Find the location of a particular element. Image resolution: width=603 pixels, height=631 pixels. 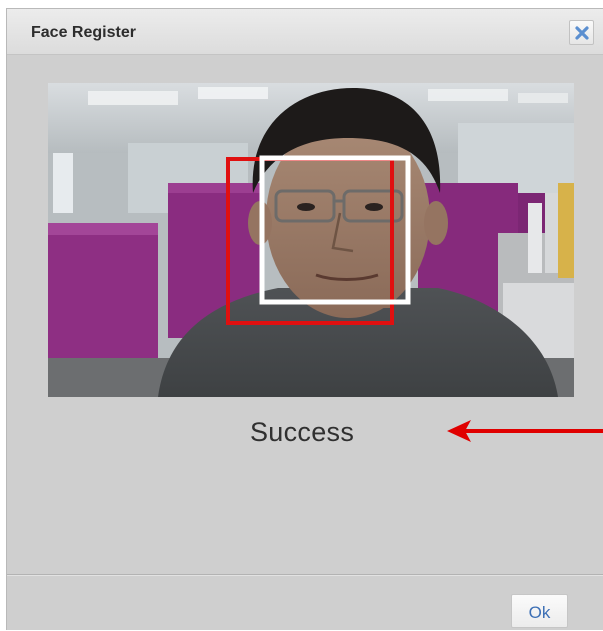

ok-button: Ok is located at coordinates (539, 611).